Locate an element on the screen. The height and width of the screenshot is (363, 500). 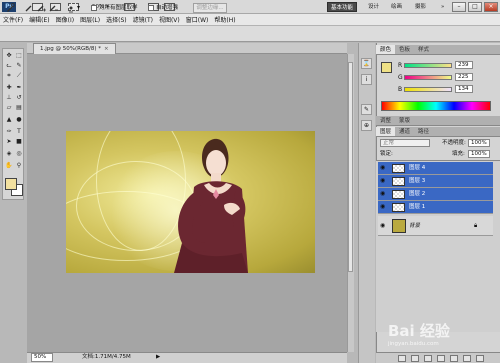
menu-view: 视图(V) is located at coordinates (169, 19).